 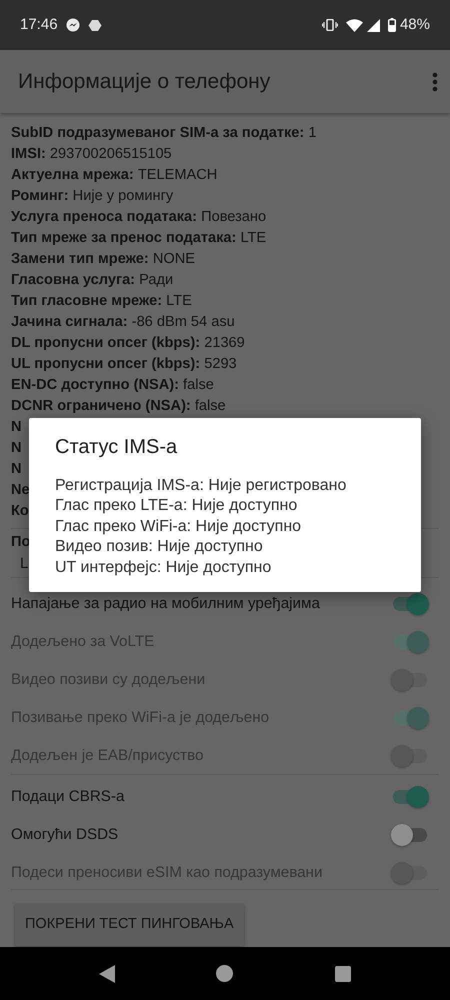 I want to click on dialog-text-line: UT интерфејс: Није доступно, so click(x=163, y=568).